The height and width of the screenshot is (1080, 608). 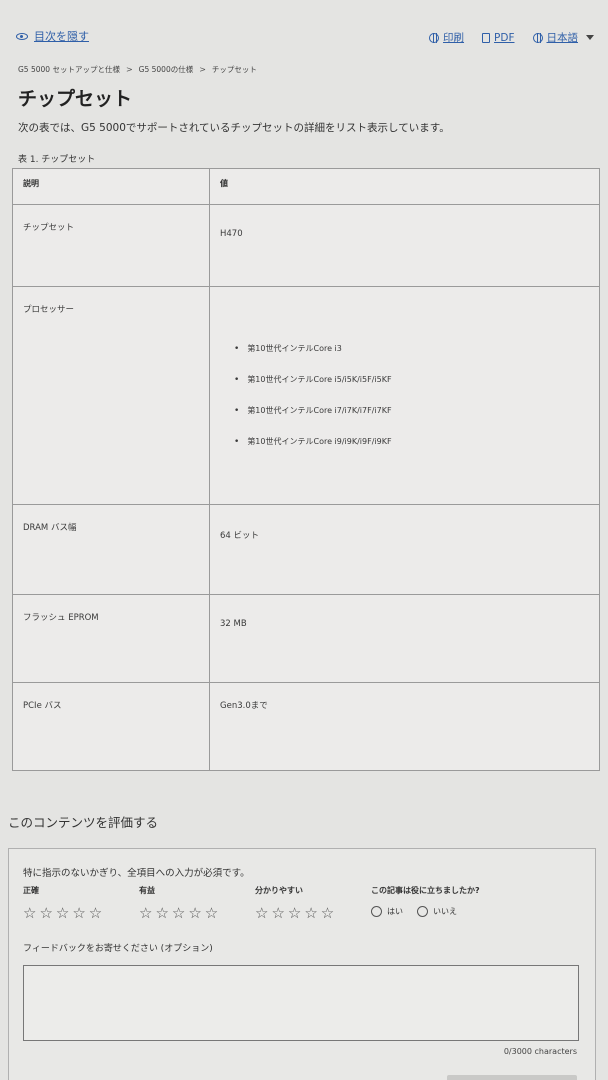 I want to click on rating-label: 分かりやすい, so click(x=279, y=890).